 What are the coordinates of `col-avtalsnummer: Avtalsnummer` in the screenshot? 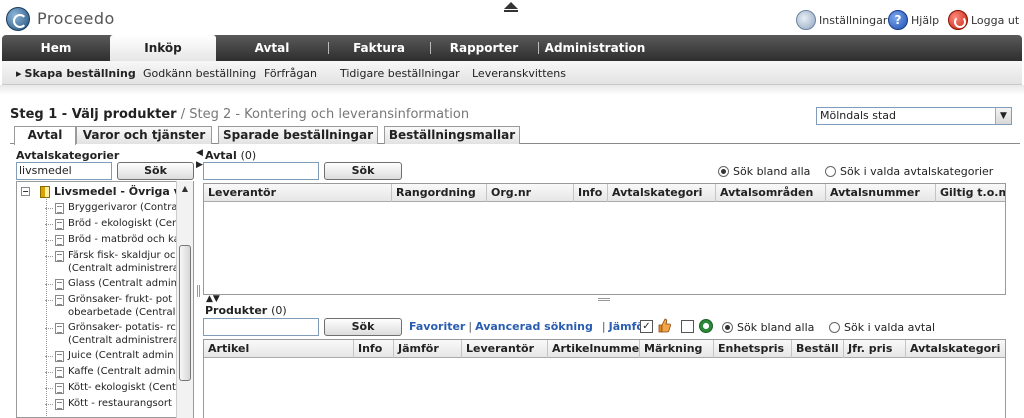 It's located at (881, 193).